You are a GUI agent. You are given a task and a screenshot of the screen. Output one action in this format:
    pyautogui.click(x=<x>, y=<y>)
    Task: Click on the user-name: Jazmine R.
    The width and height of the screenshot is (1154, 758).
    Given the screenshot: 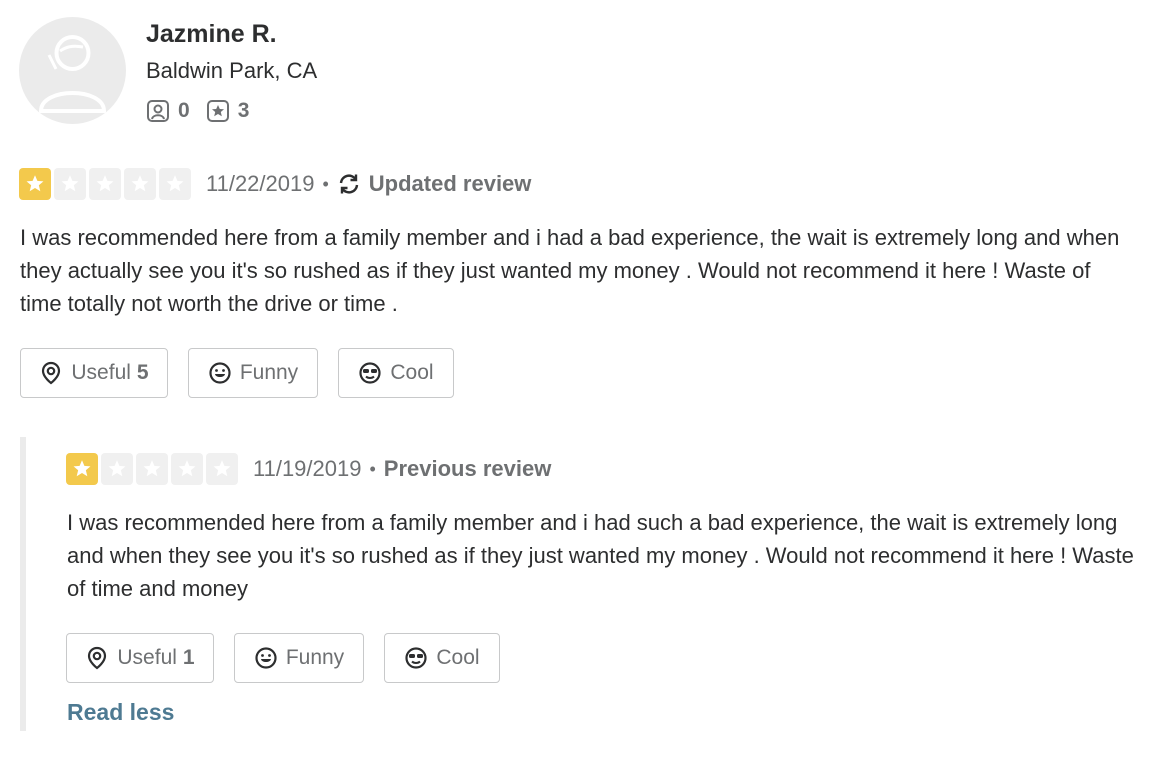 What is the action you would take?
    pyautogui.click(x=211, y=34)
    